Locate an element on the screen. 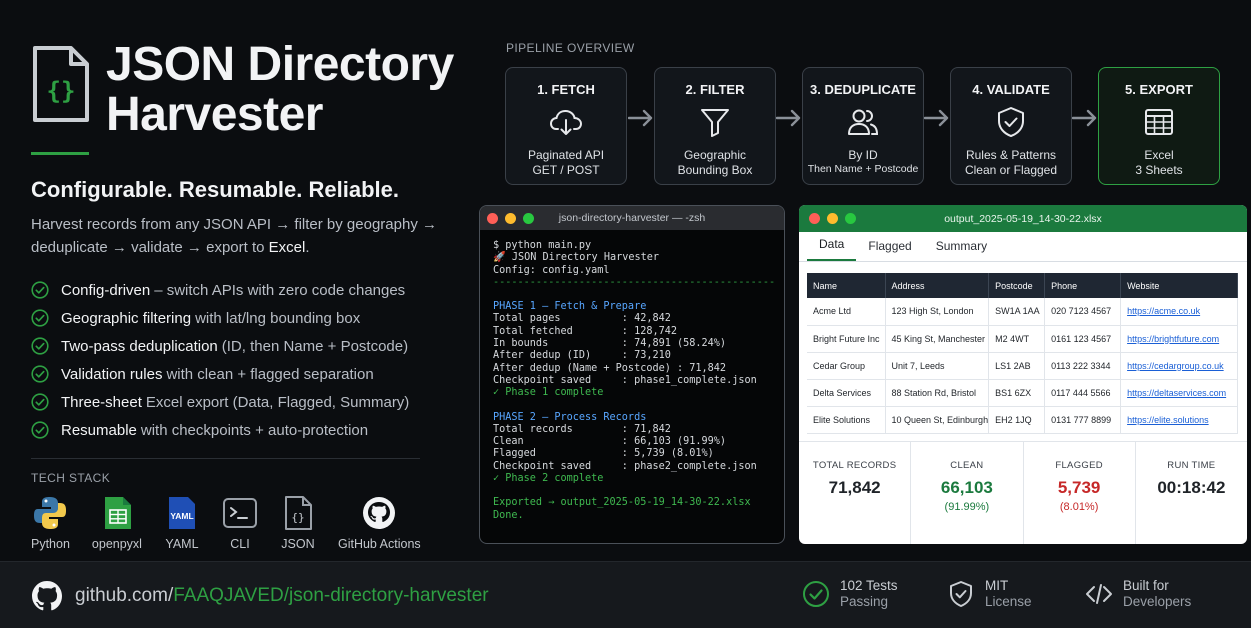  table-cell: 0117 444 5566 is located at coordinates (1083, 393).